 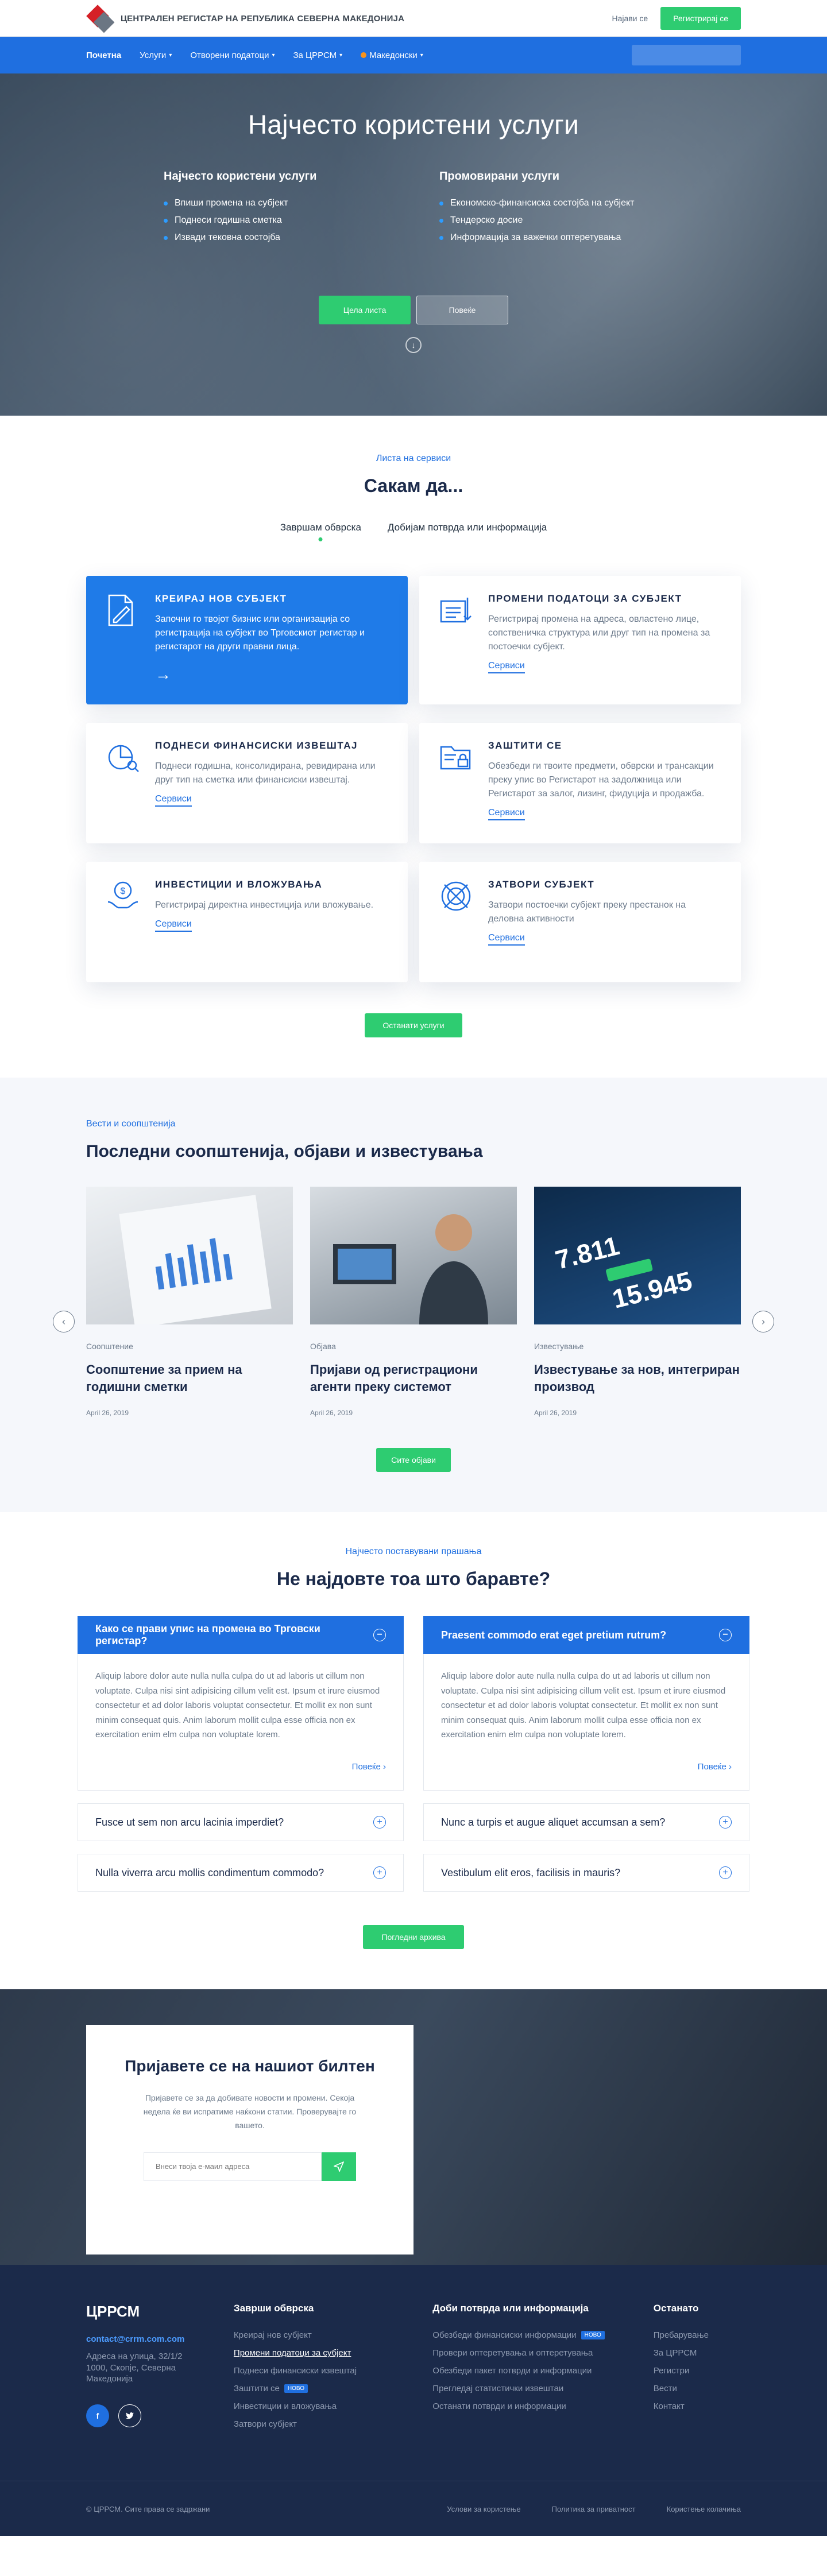 What do you see at coordinates (504, 2335) in the screenshot?
I see `footer-link-label: Обезбеди финансиски информации` at bounding box center [504, 2335].